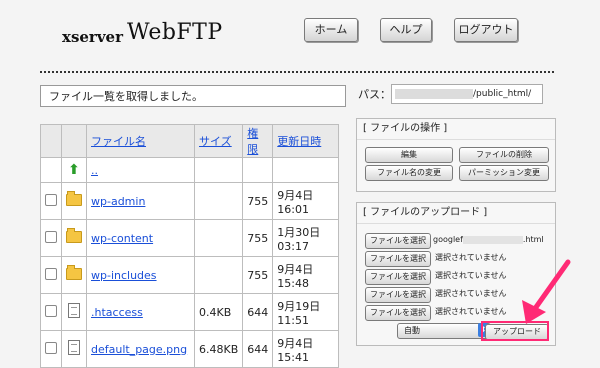 This screenshot has width=600, height=368. What do you see at coordinates (74, 141) in the screenshot?
I see `header-icon-col` at bounding box center [74, 141].